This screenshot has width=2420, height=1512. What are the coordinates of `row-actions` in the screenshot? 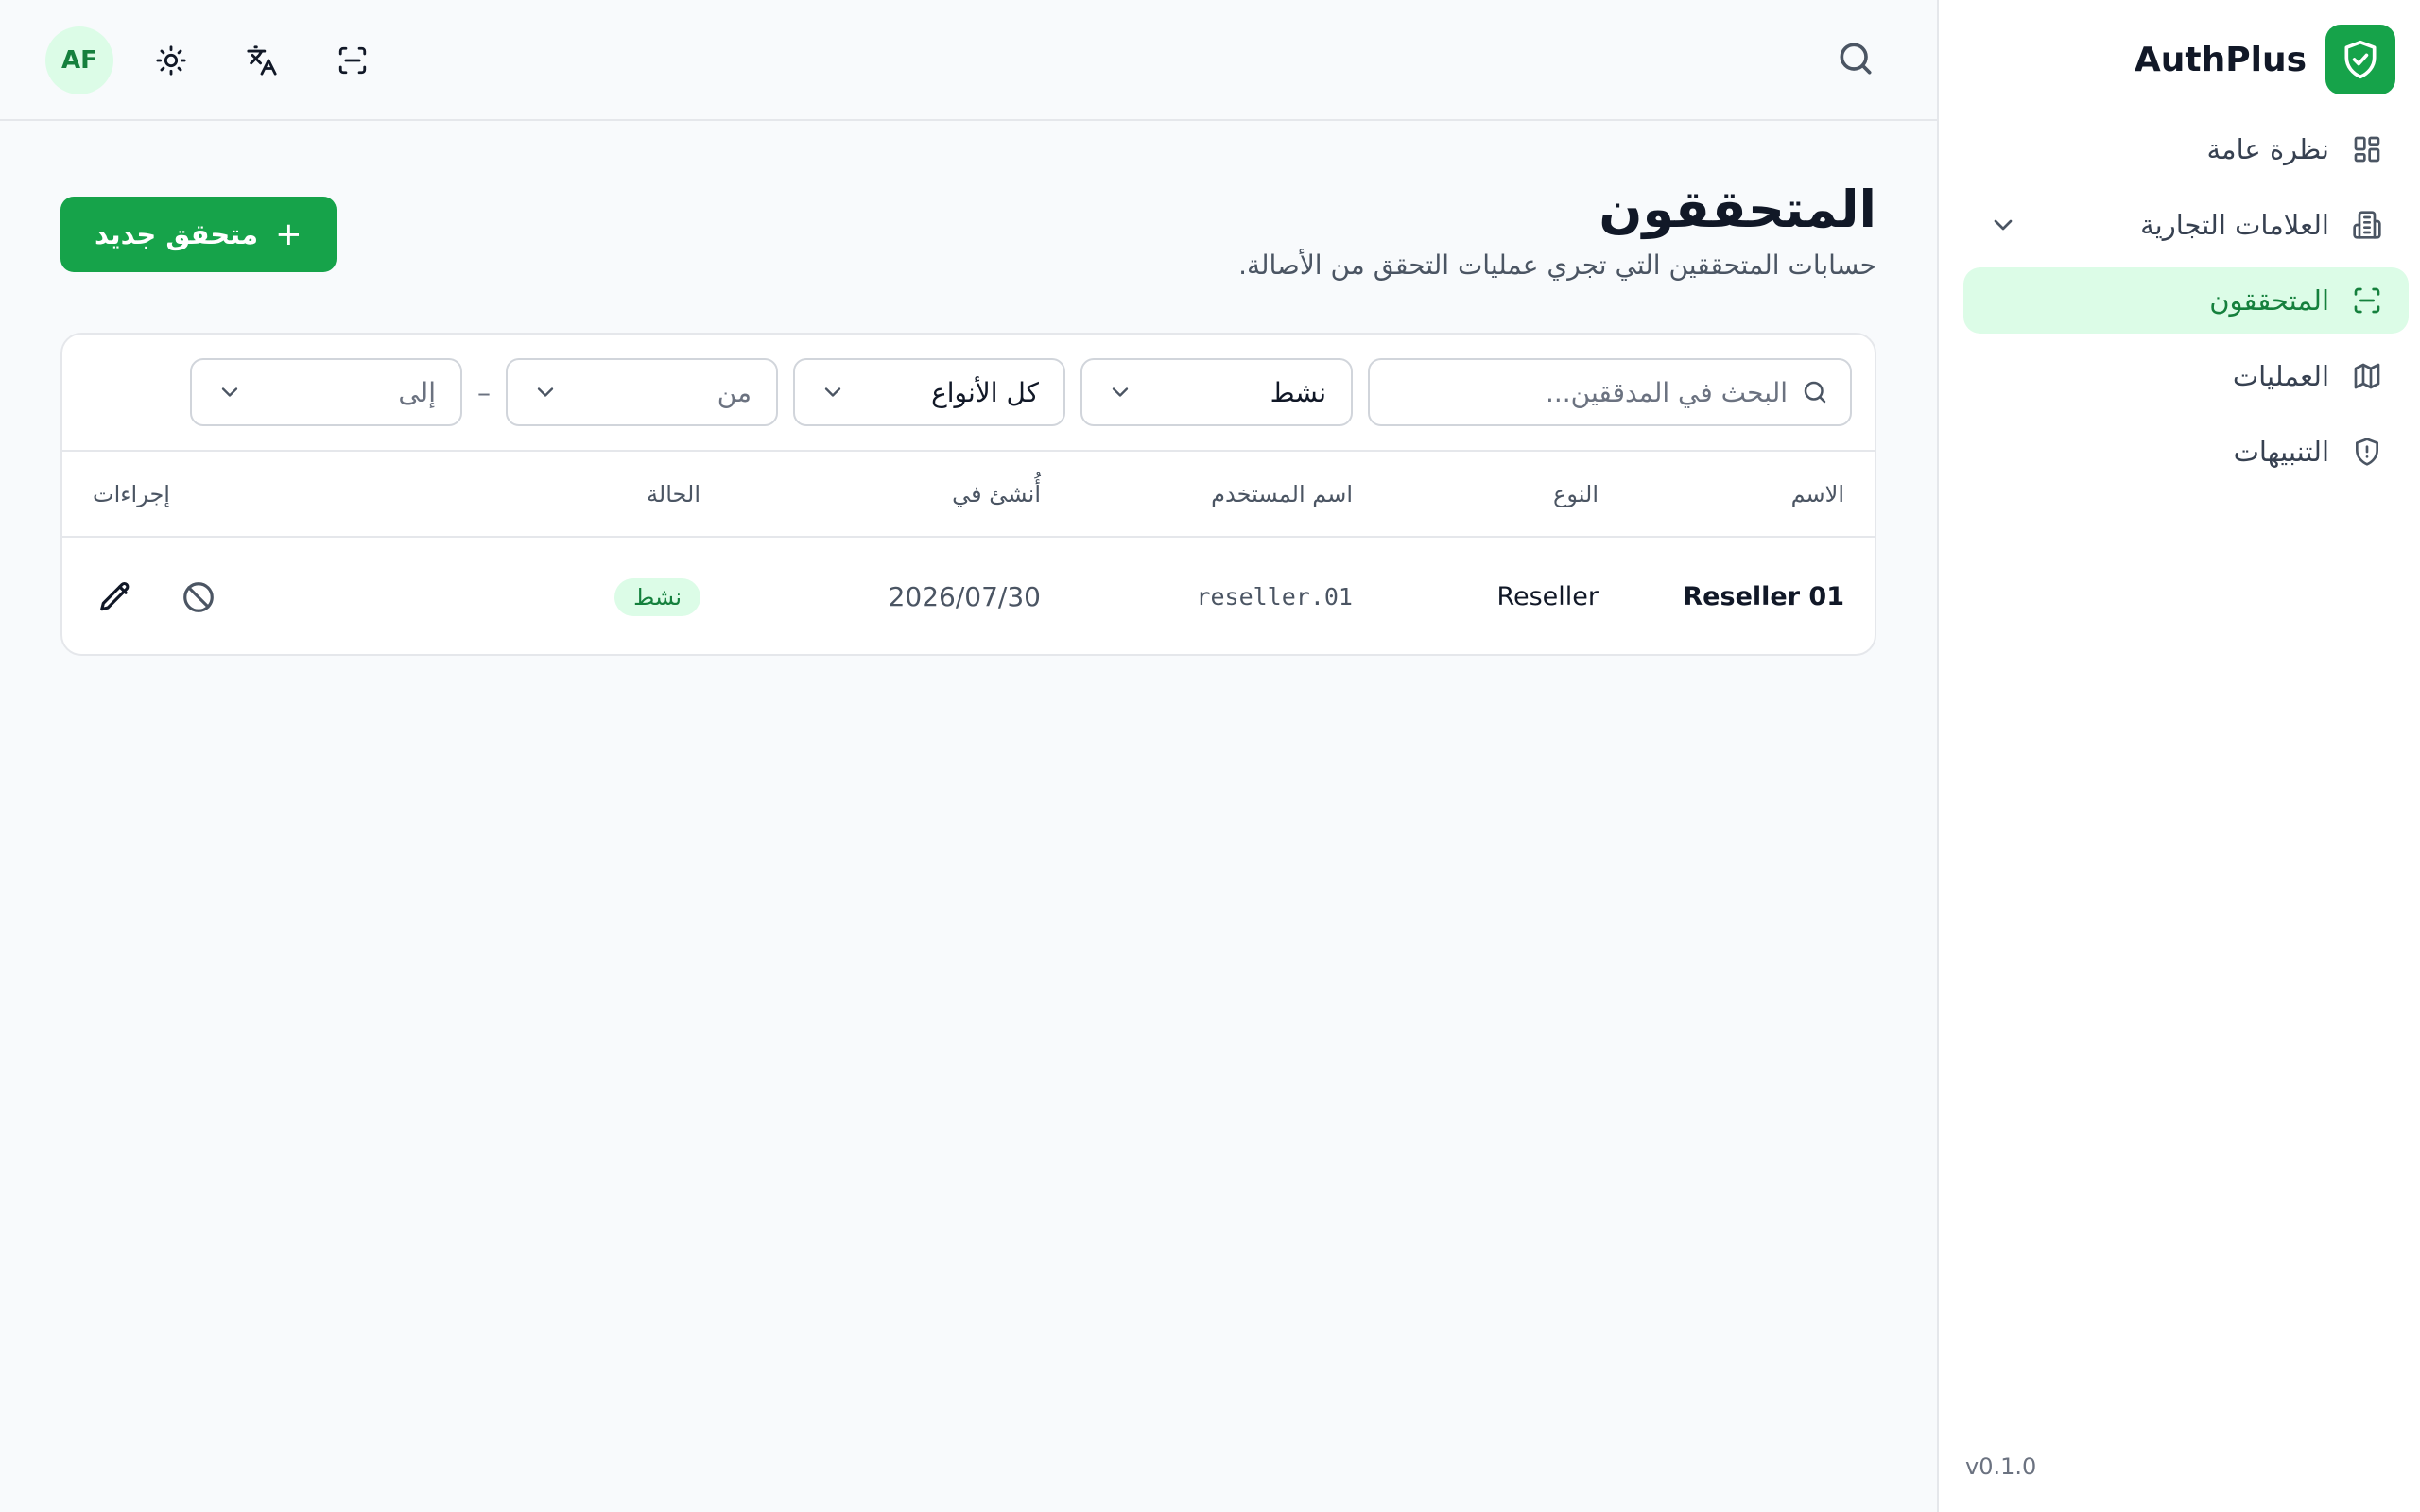 It's located at (236, 597).